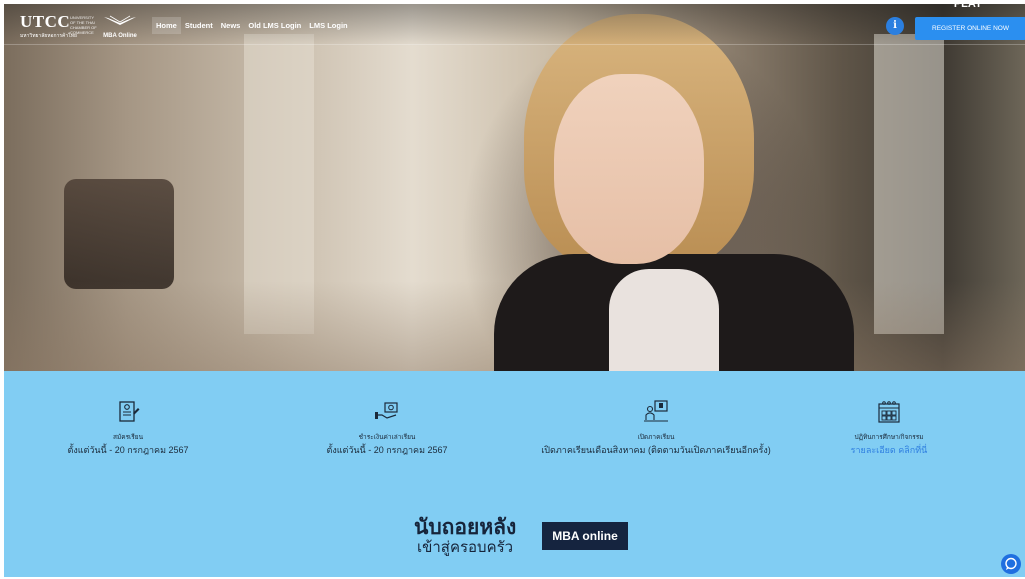 This screenshot has height=579, width=1025. I want to click on mba-online-logo-text: MBA Online, so click(120, 36).